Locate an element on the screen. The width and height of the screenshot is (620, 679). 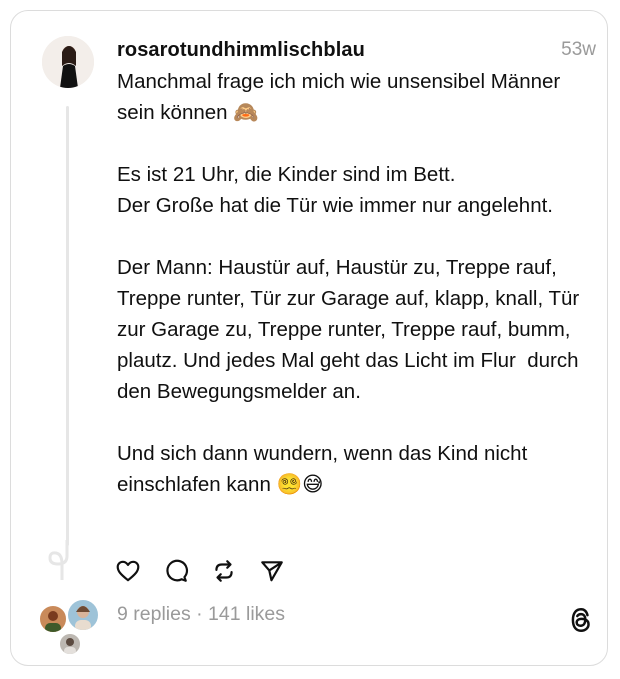
avatar is located at coordinates (68, 62).